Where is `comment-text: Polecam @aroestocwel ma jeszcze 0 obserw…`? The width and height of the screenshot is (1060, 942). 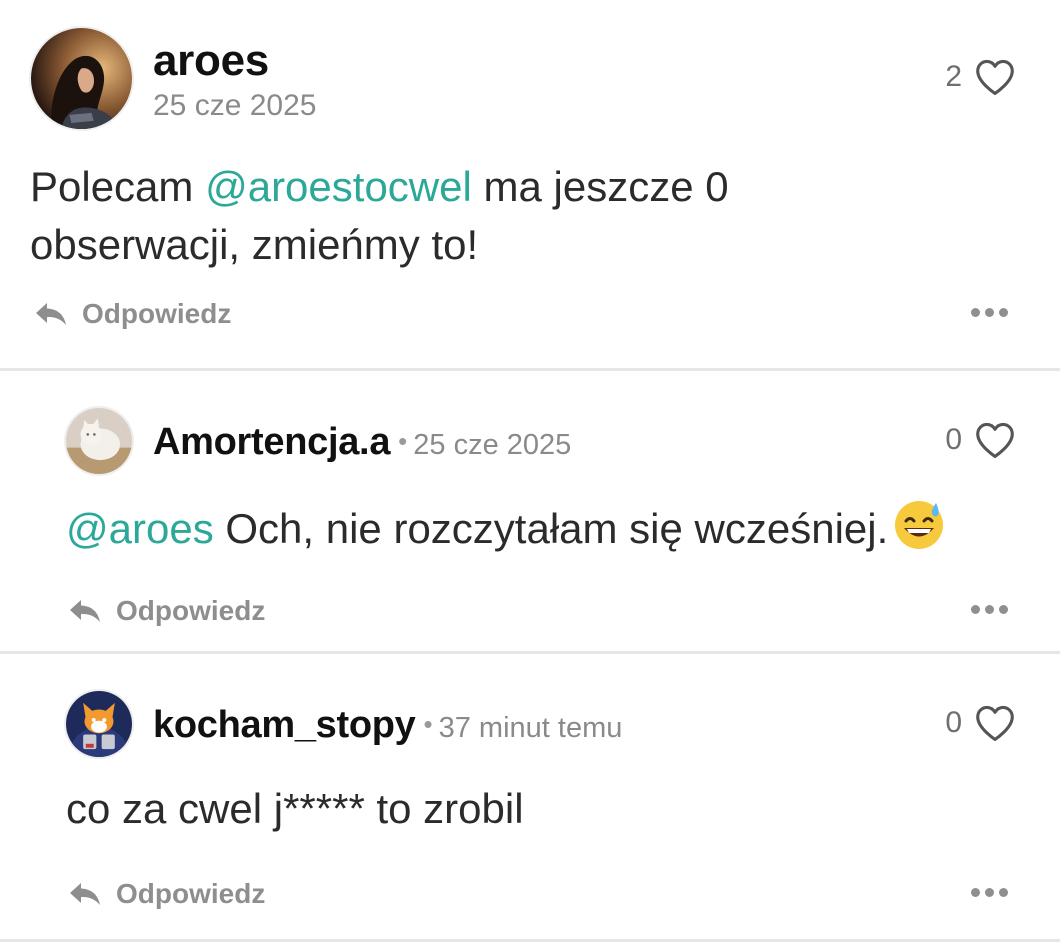
comment-text: Polecam @aroestocwel ma jeszcze 0 obserw… is located at coordinates (379, 216).